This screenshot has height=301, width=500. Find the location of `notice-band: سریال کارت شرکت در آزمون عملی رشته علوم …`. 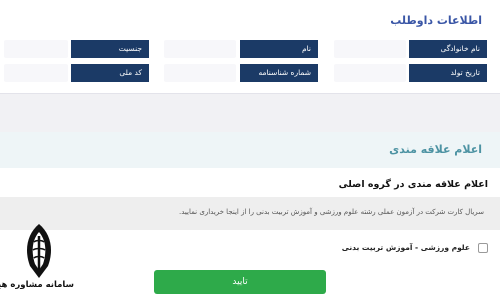

notice-band: سریال کارت شرکت در آزمون عملی رشته علوم … is located at coordinates (250, 213).